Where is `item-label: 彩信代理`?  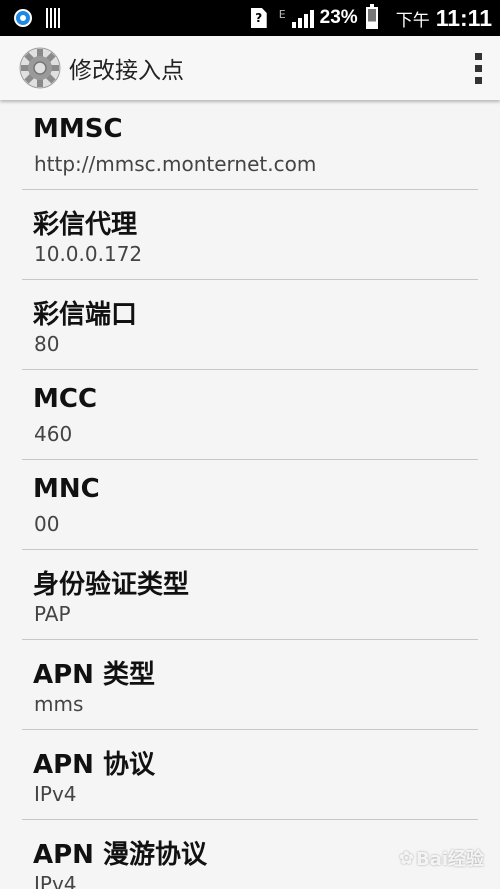
item-label: 彩信代理 is located at coordinates (85, 225).